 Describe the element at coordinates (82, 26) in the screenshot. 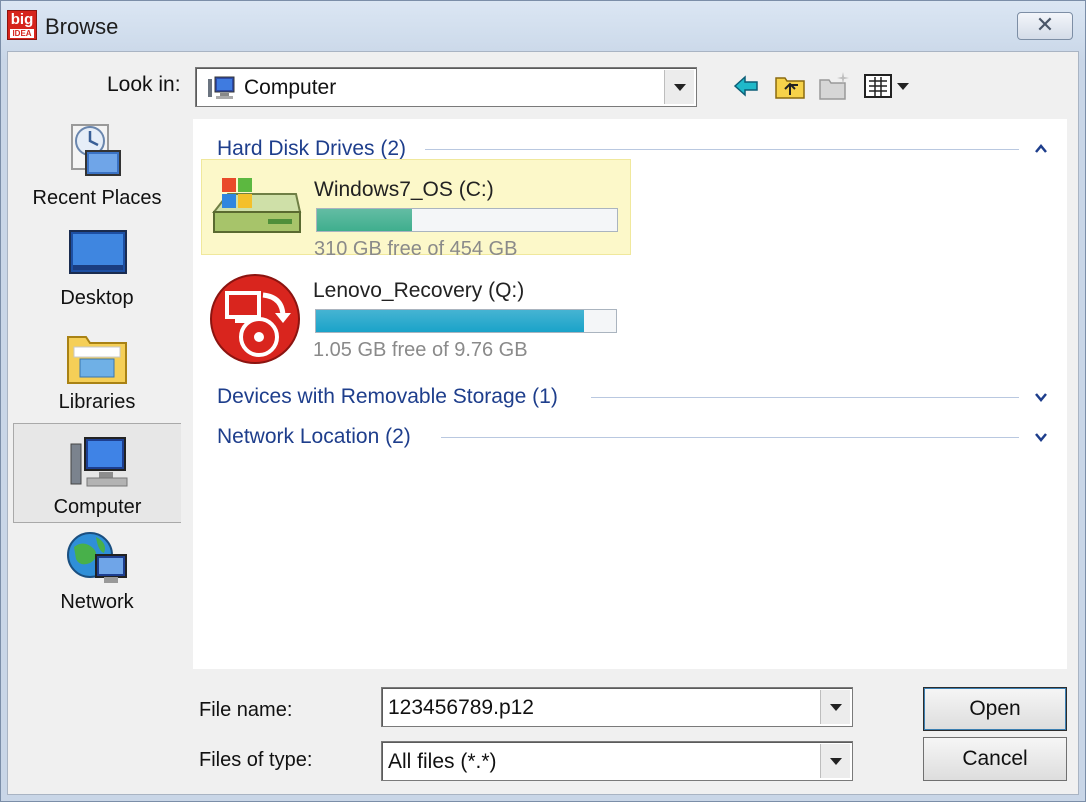

I see `window-title: Browse` at that location.